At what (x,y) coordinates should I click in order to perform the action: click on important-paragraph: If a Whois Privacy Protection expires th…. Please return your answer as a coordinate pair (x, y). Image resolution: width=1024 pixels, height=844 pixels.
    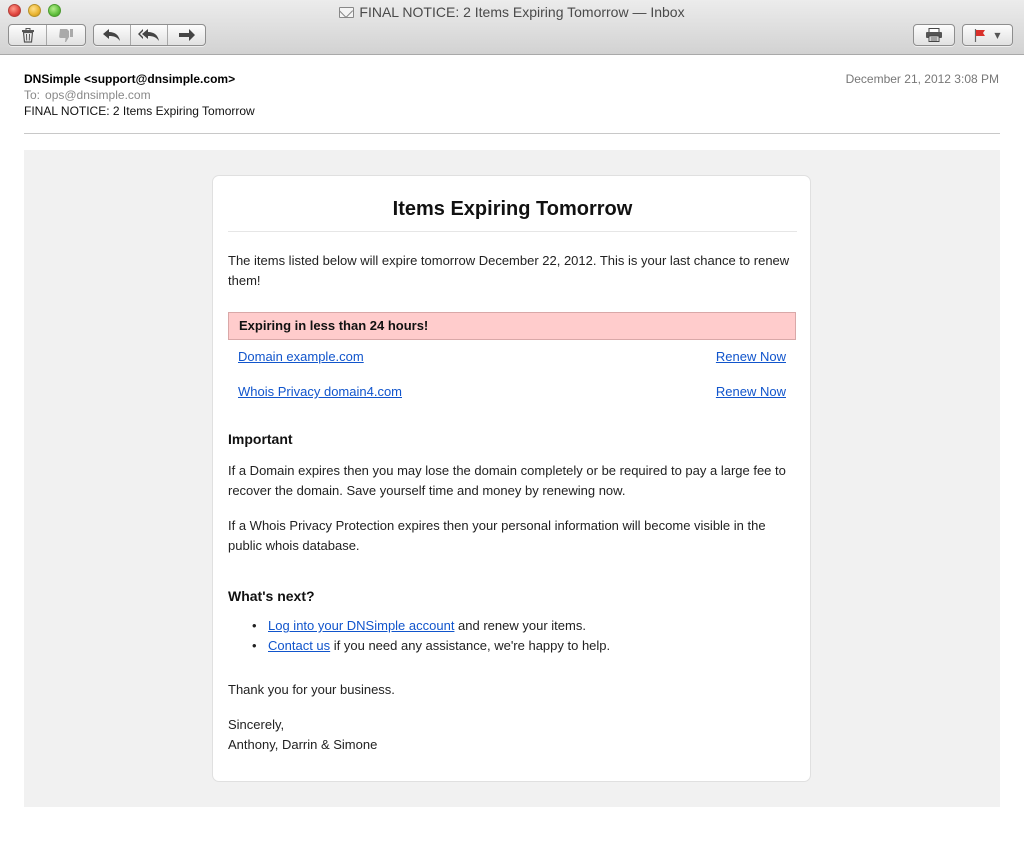
    Looking at the image, I should click on (497, 535).